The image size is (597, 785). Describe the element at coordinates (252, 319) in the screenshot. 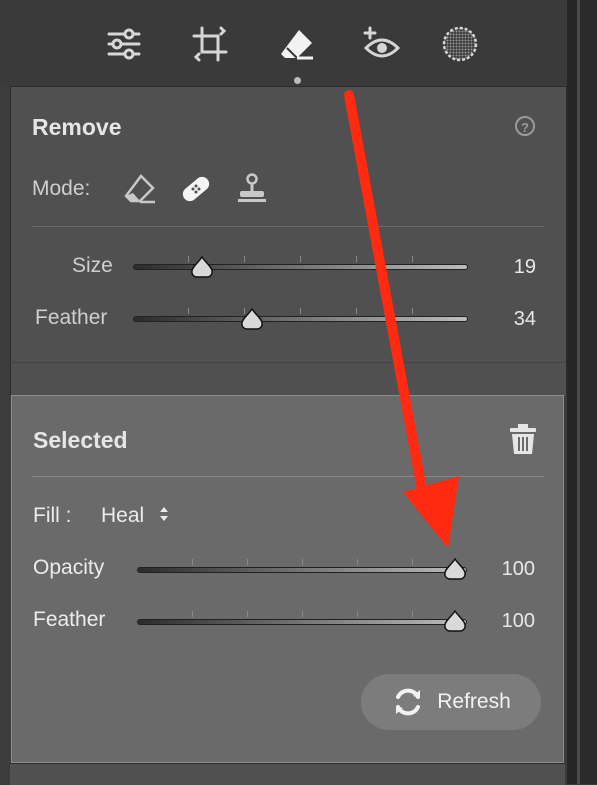

I see `feather-slider-thumb` at that location.